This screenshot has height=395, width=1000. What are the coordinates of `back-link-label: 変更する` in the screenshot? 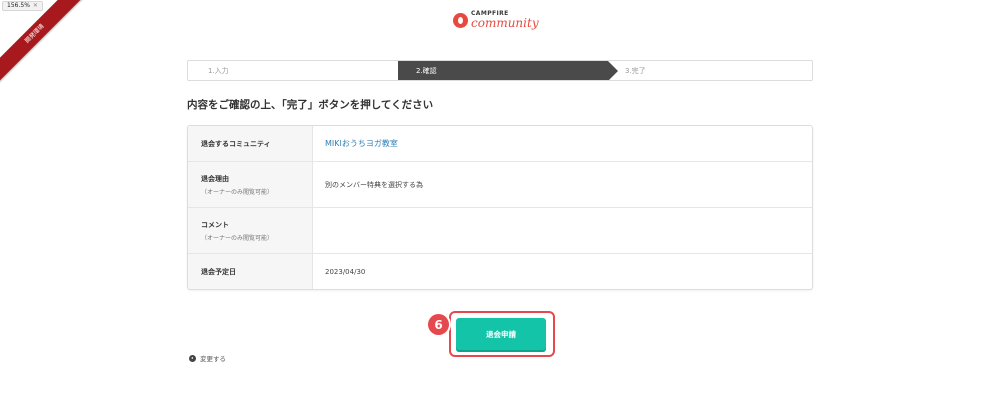 It's located at (213, 359).